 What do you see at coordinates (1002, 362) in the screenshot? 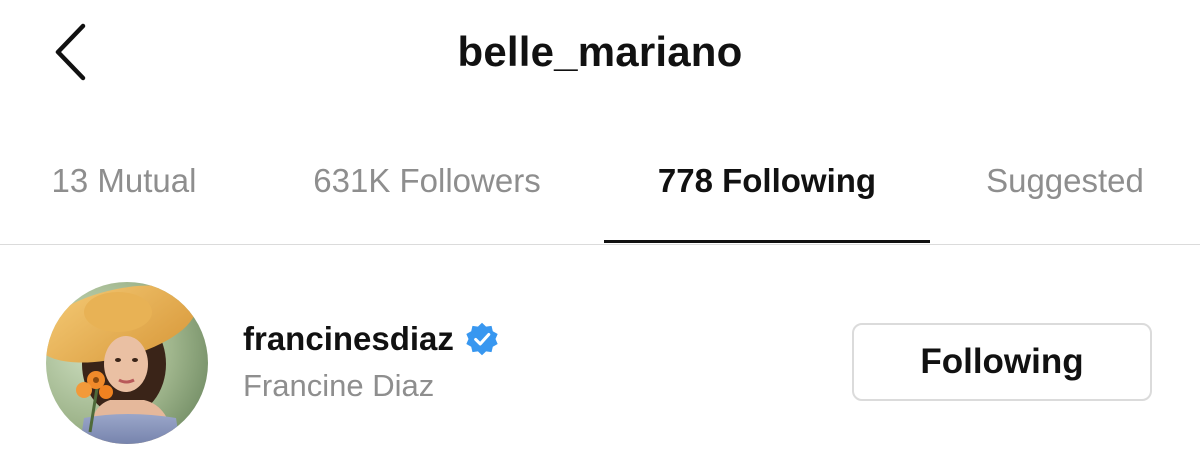
I see `following-button: Following` at bounding box center [1002, 362].